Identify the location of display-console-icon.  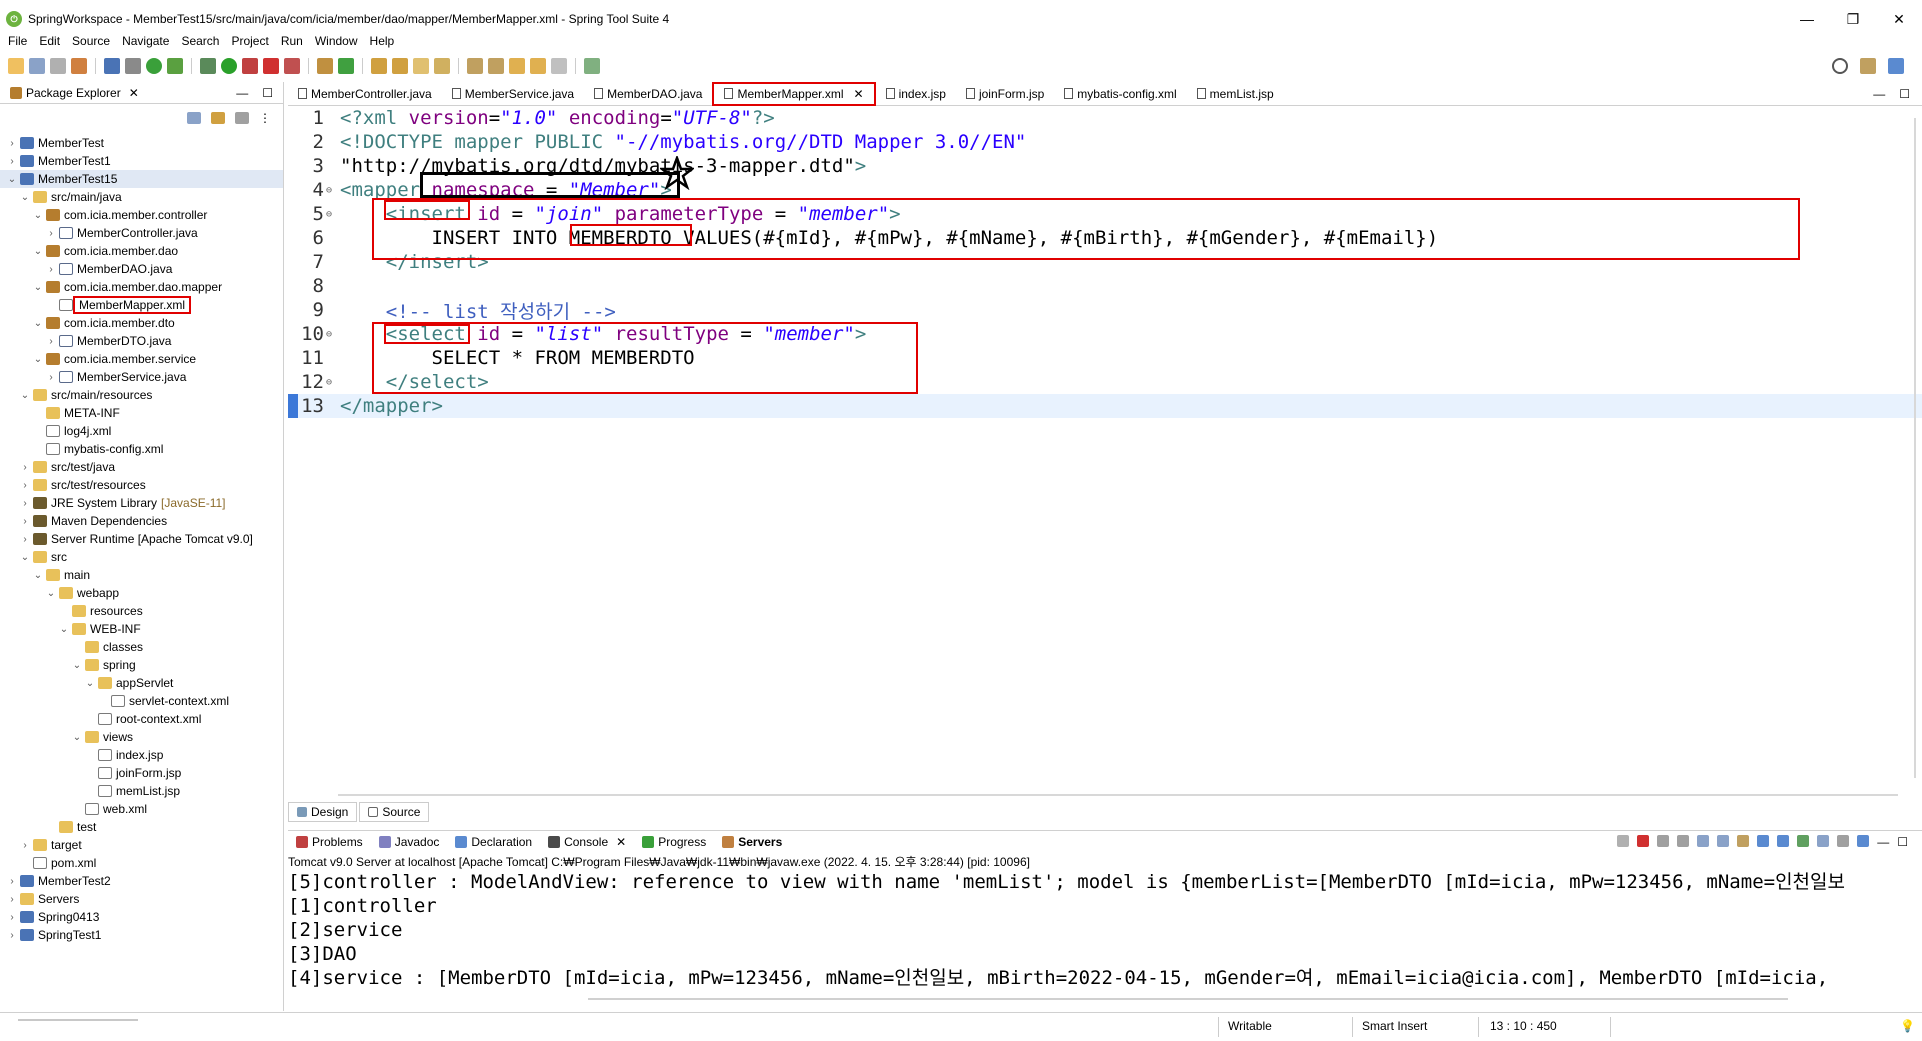
(1823, 840).